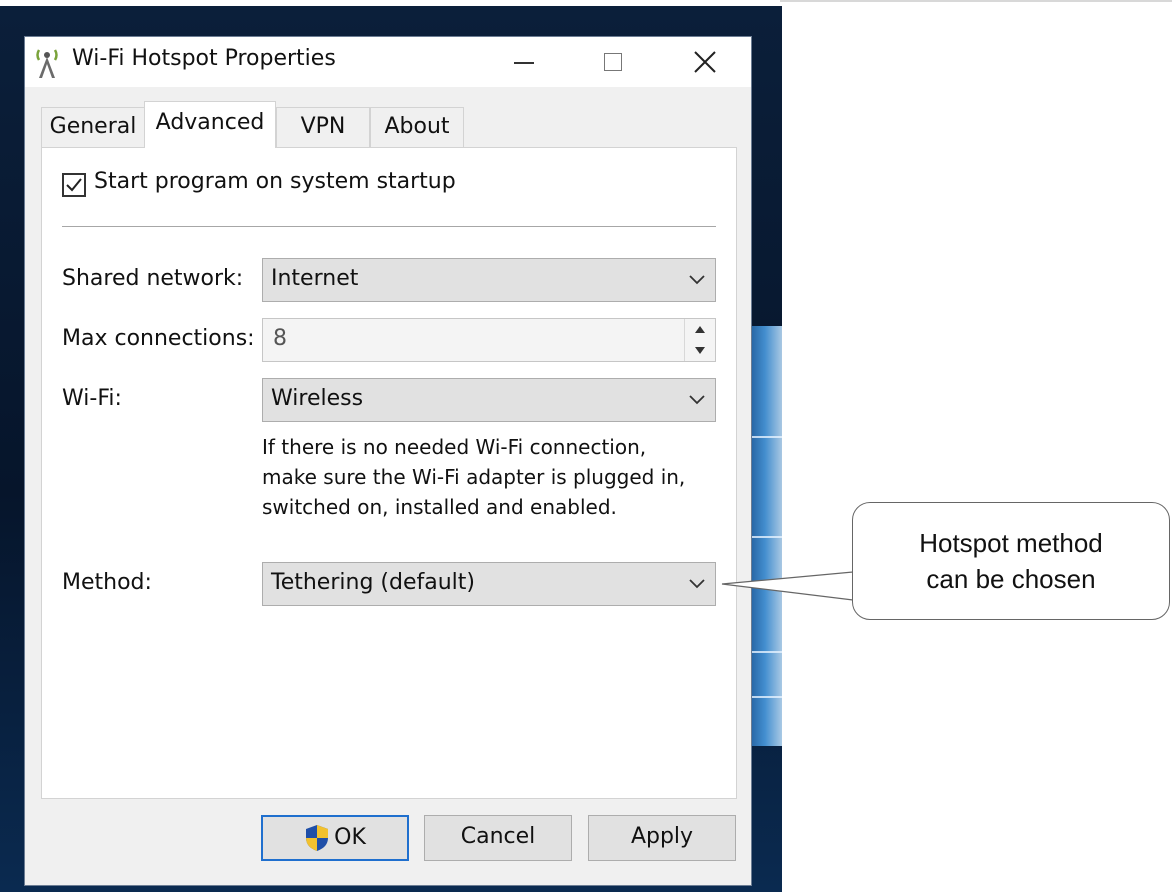  Describe the element at coordinates (454, 447) in the screenshot. I see `hint-line: If there is no needed Wi-Fi connection,` at that location.